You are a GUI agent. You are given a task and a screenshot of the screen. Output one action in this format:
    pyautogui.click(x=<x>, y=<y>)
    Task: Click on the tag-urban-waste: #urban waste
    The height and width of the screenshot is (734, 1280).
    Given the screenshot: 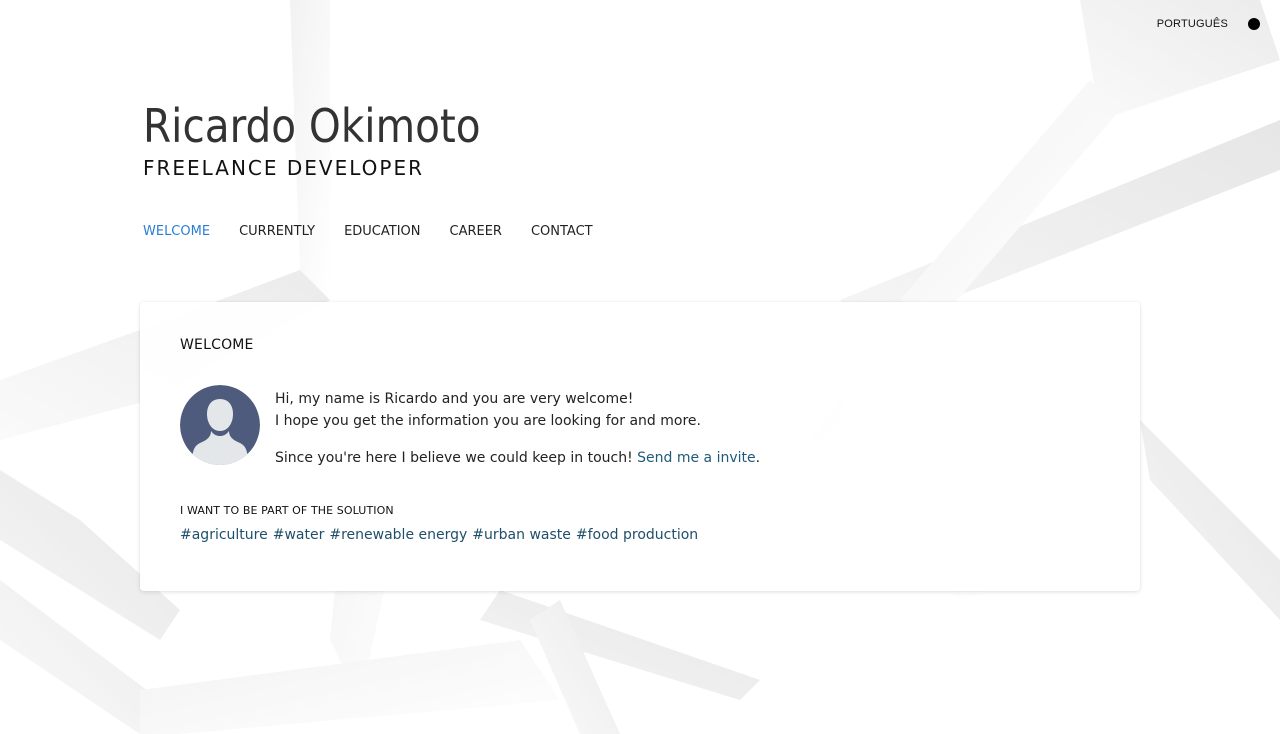 What is the action you would take?
    pyautogui.click(x=521, y=535)
    